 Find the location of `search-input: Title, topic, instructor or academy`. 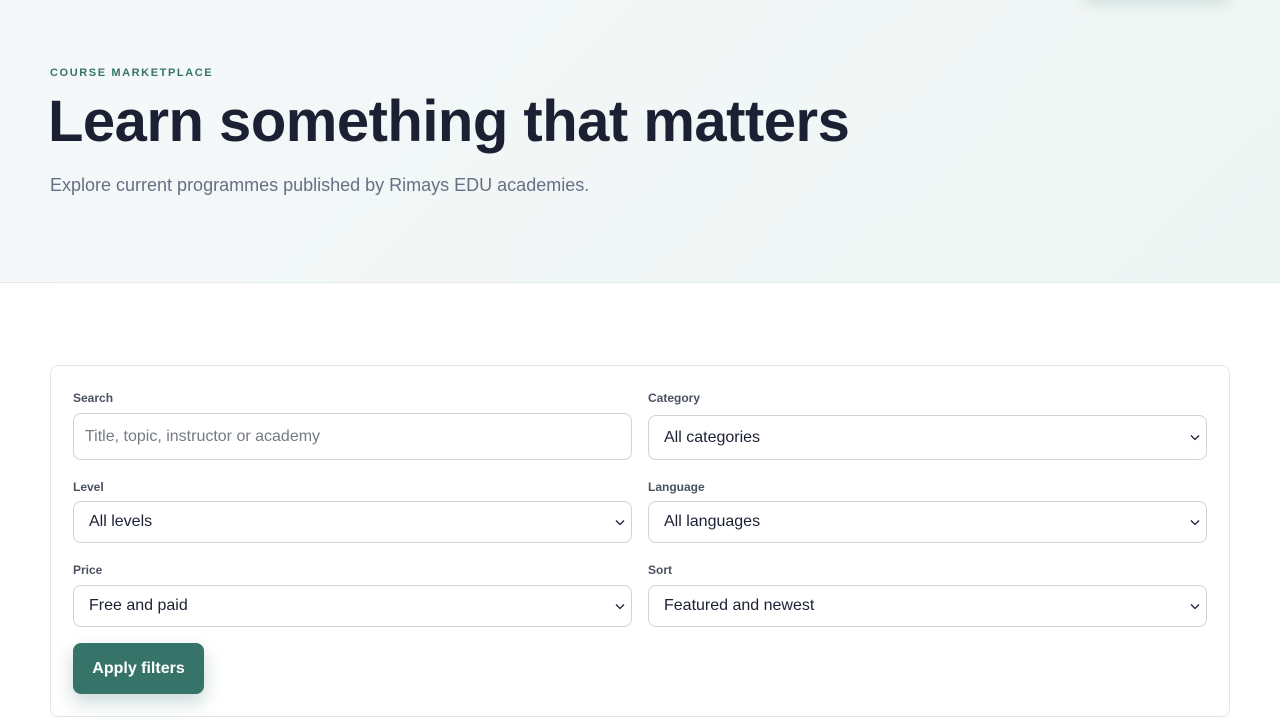

search-input: Title, topic, instructor or academy is located at coordinates (352, 436).